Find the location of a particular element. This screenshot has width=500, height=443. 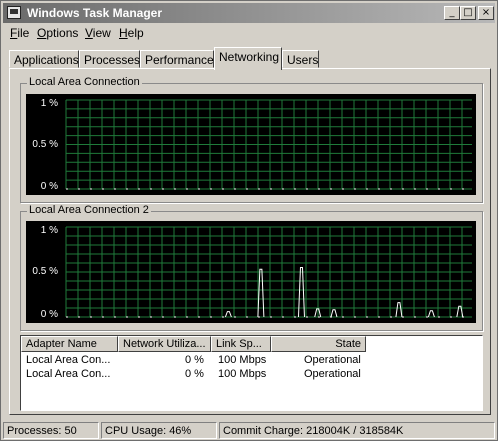

close-button: × is located at coordinates (486, 13).